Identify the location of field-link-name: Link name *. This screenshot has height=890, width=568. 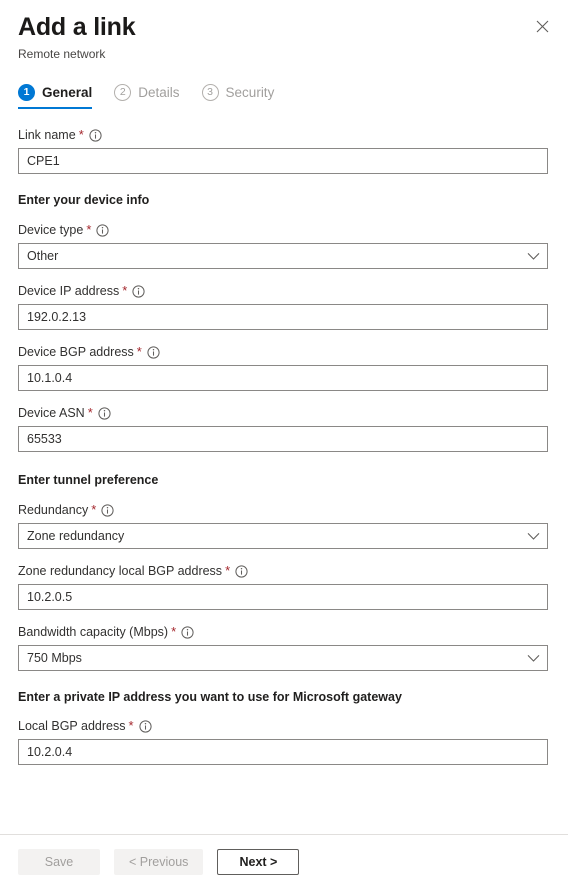
(284, 150).